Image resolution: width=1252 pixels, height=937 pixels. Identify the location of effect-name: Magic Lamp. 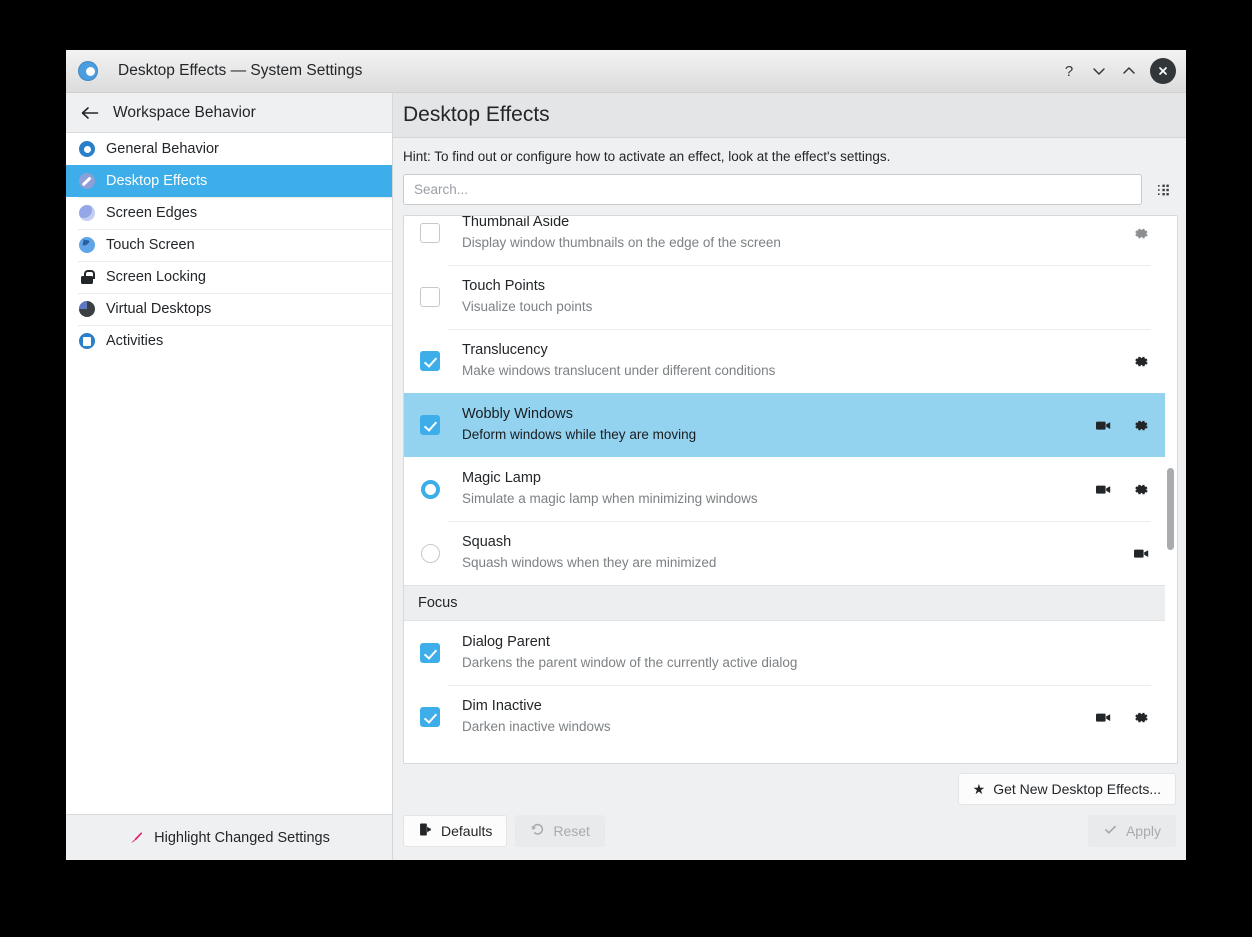
(501, 478).